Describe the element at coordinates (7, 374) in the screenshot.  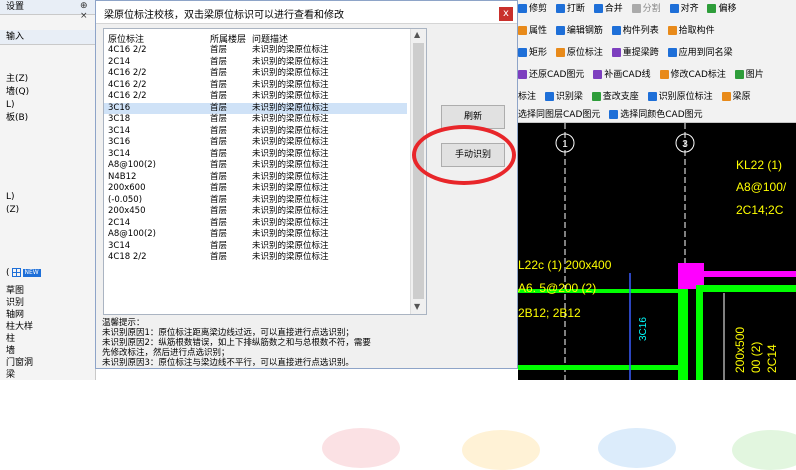
I see `panel-menu-item: 梁` at that location.